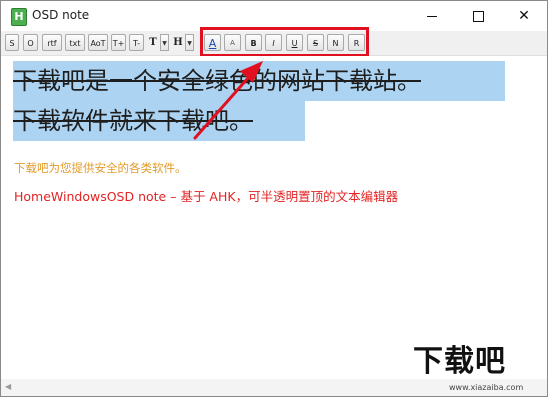 This screenshot has height=397, width=548. I want to click on close-icon: ✕, so click(524, 16).